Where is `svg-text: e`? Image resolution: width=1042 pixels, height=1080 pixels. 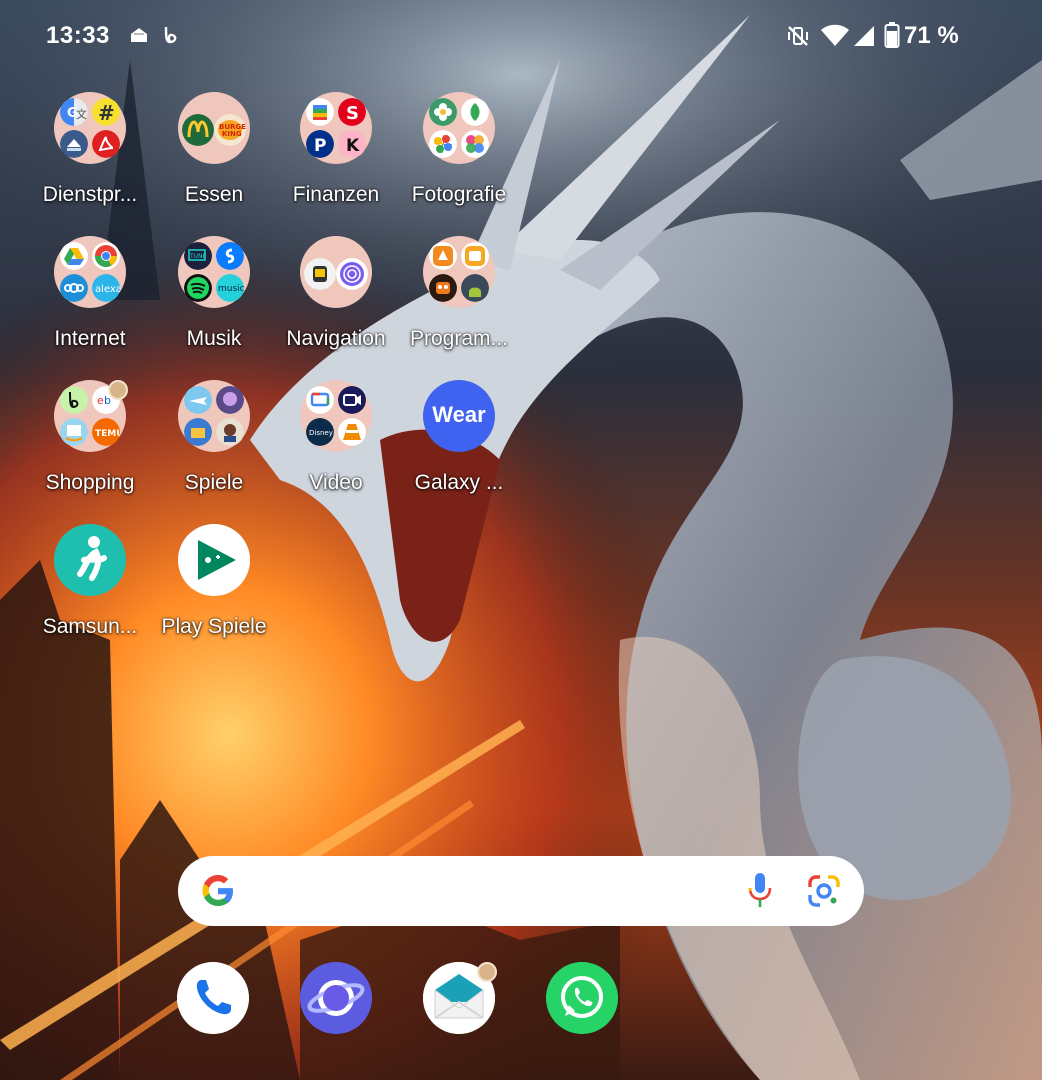
svg-text: e is located at coordinates (100, 400).